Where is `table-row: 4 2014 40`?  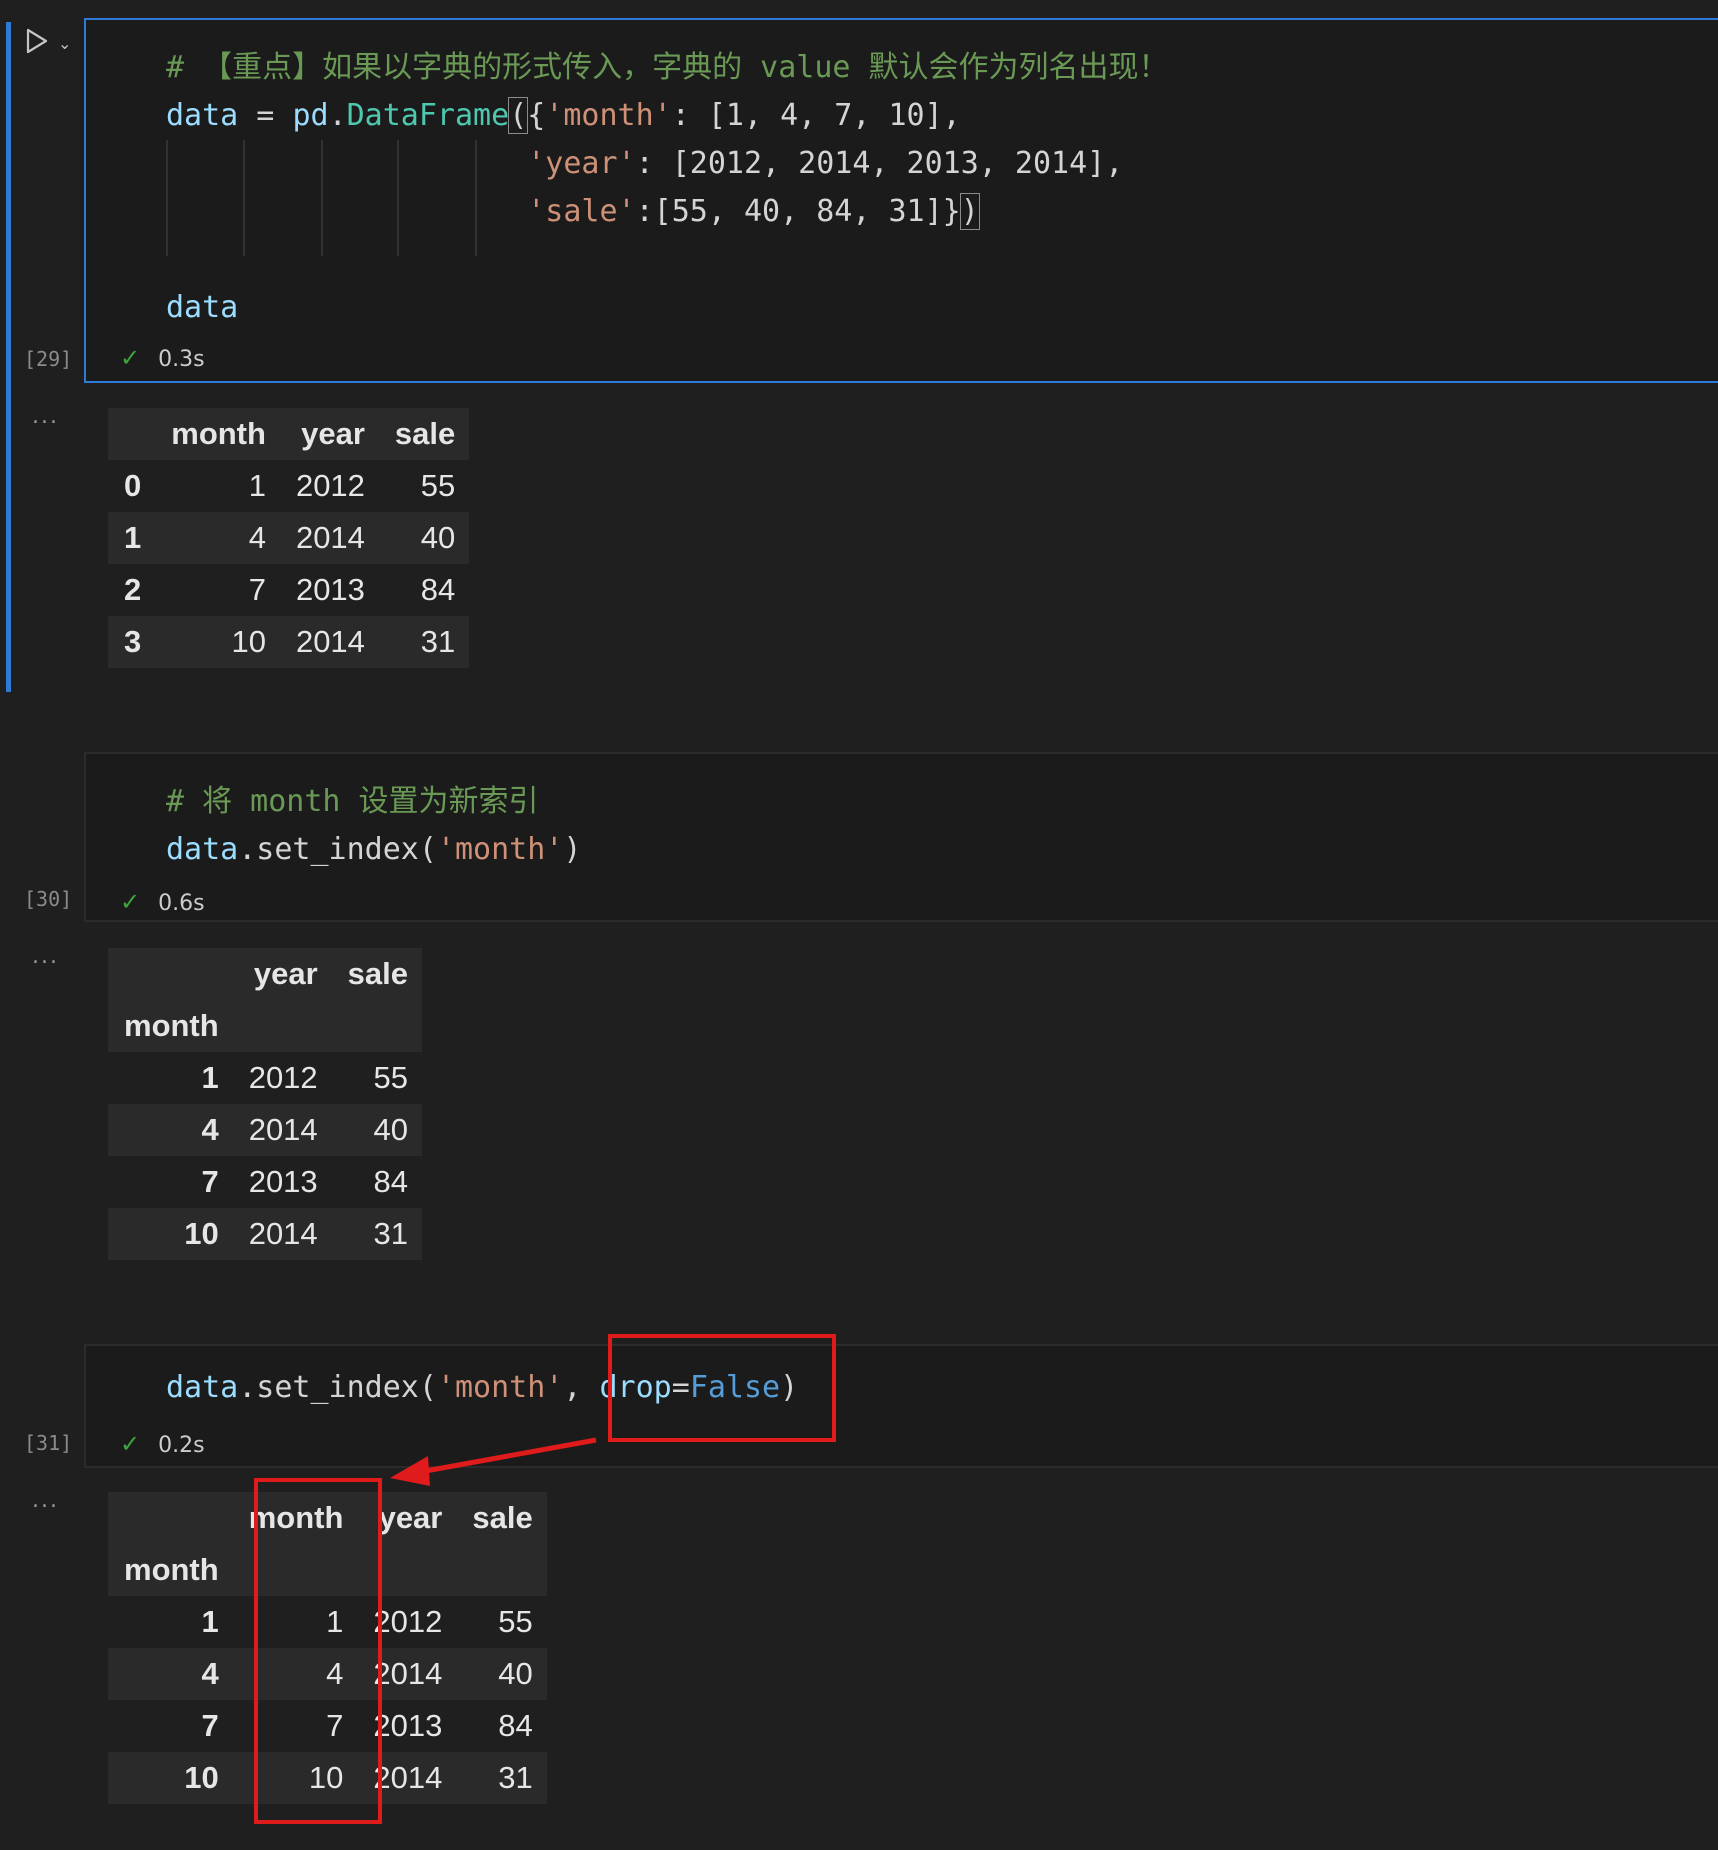 table-row: 4 2014 40 is located at coordinates (265, 1130).